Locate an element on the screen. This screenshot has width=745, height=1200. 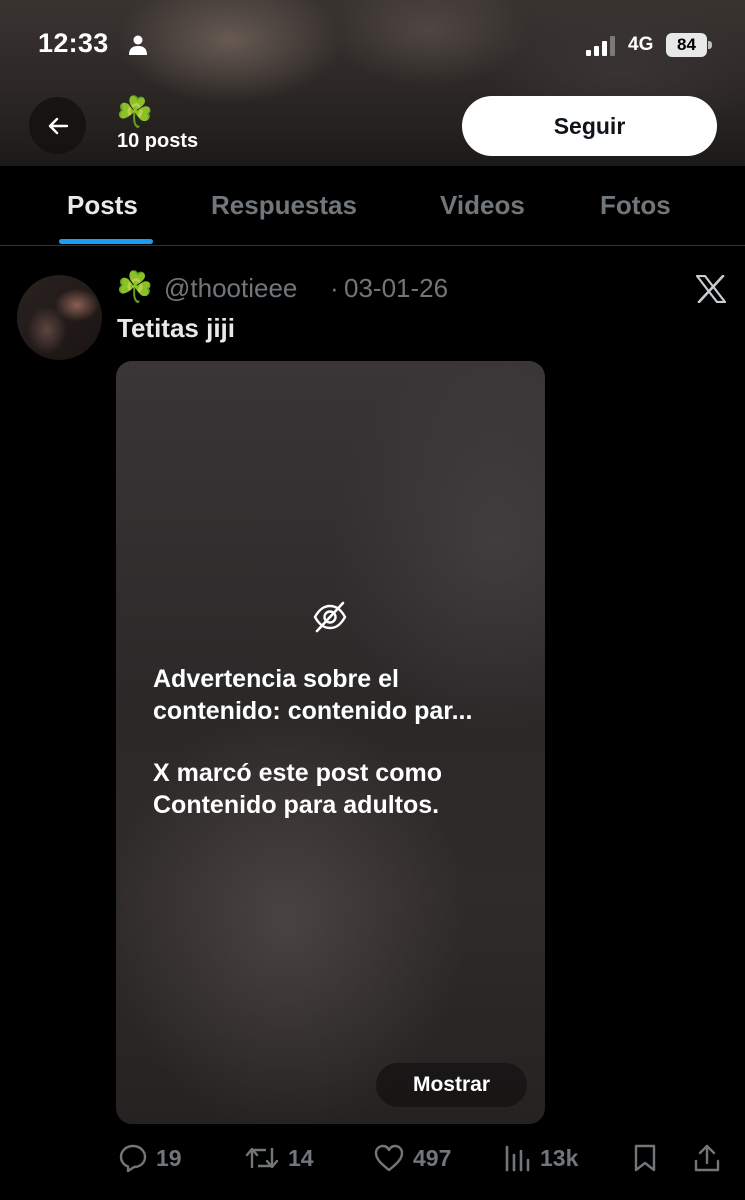
bookmark-icon is located at coordinates (645, 1158).